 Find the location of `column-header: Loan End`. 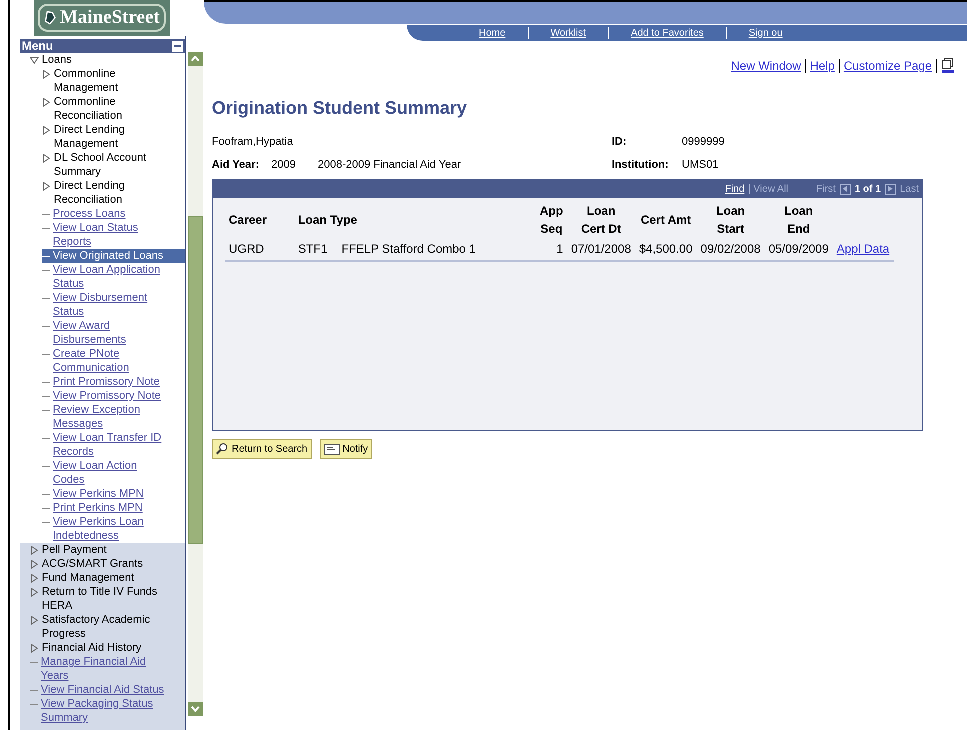

column-header: Loan End is located at coordinates (799, 220).